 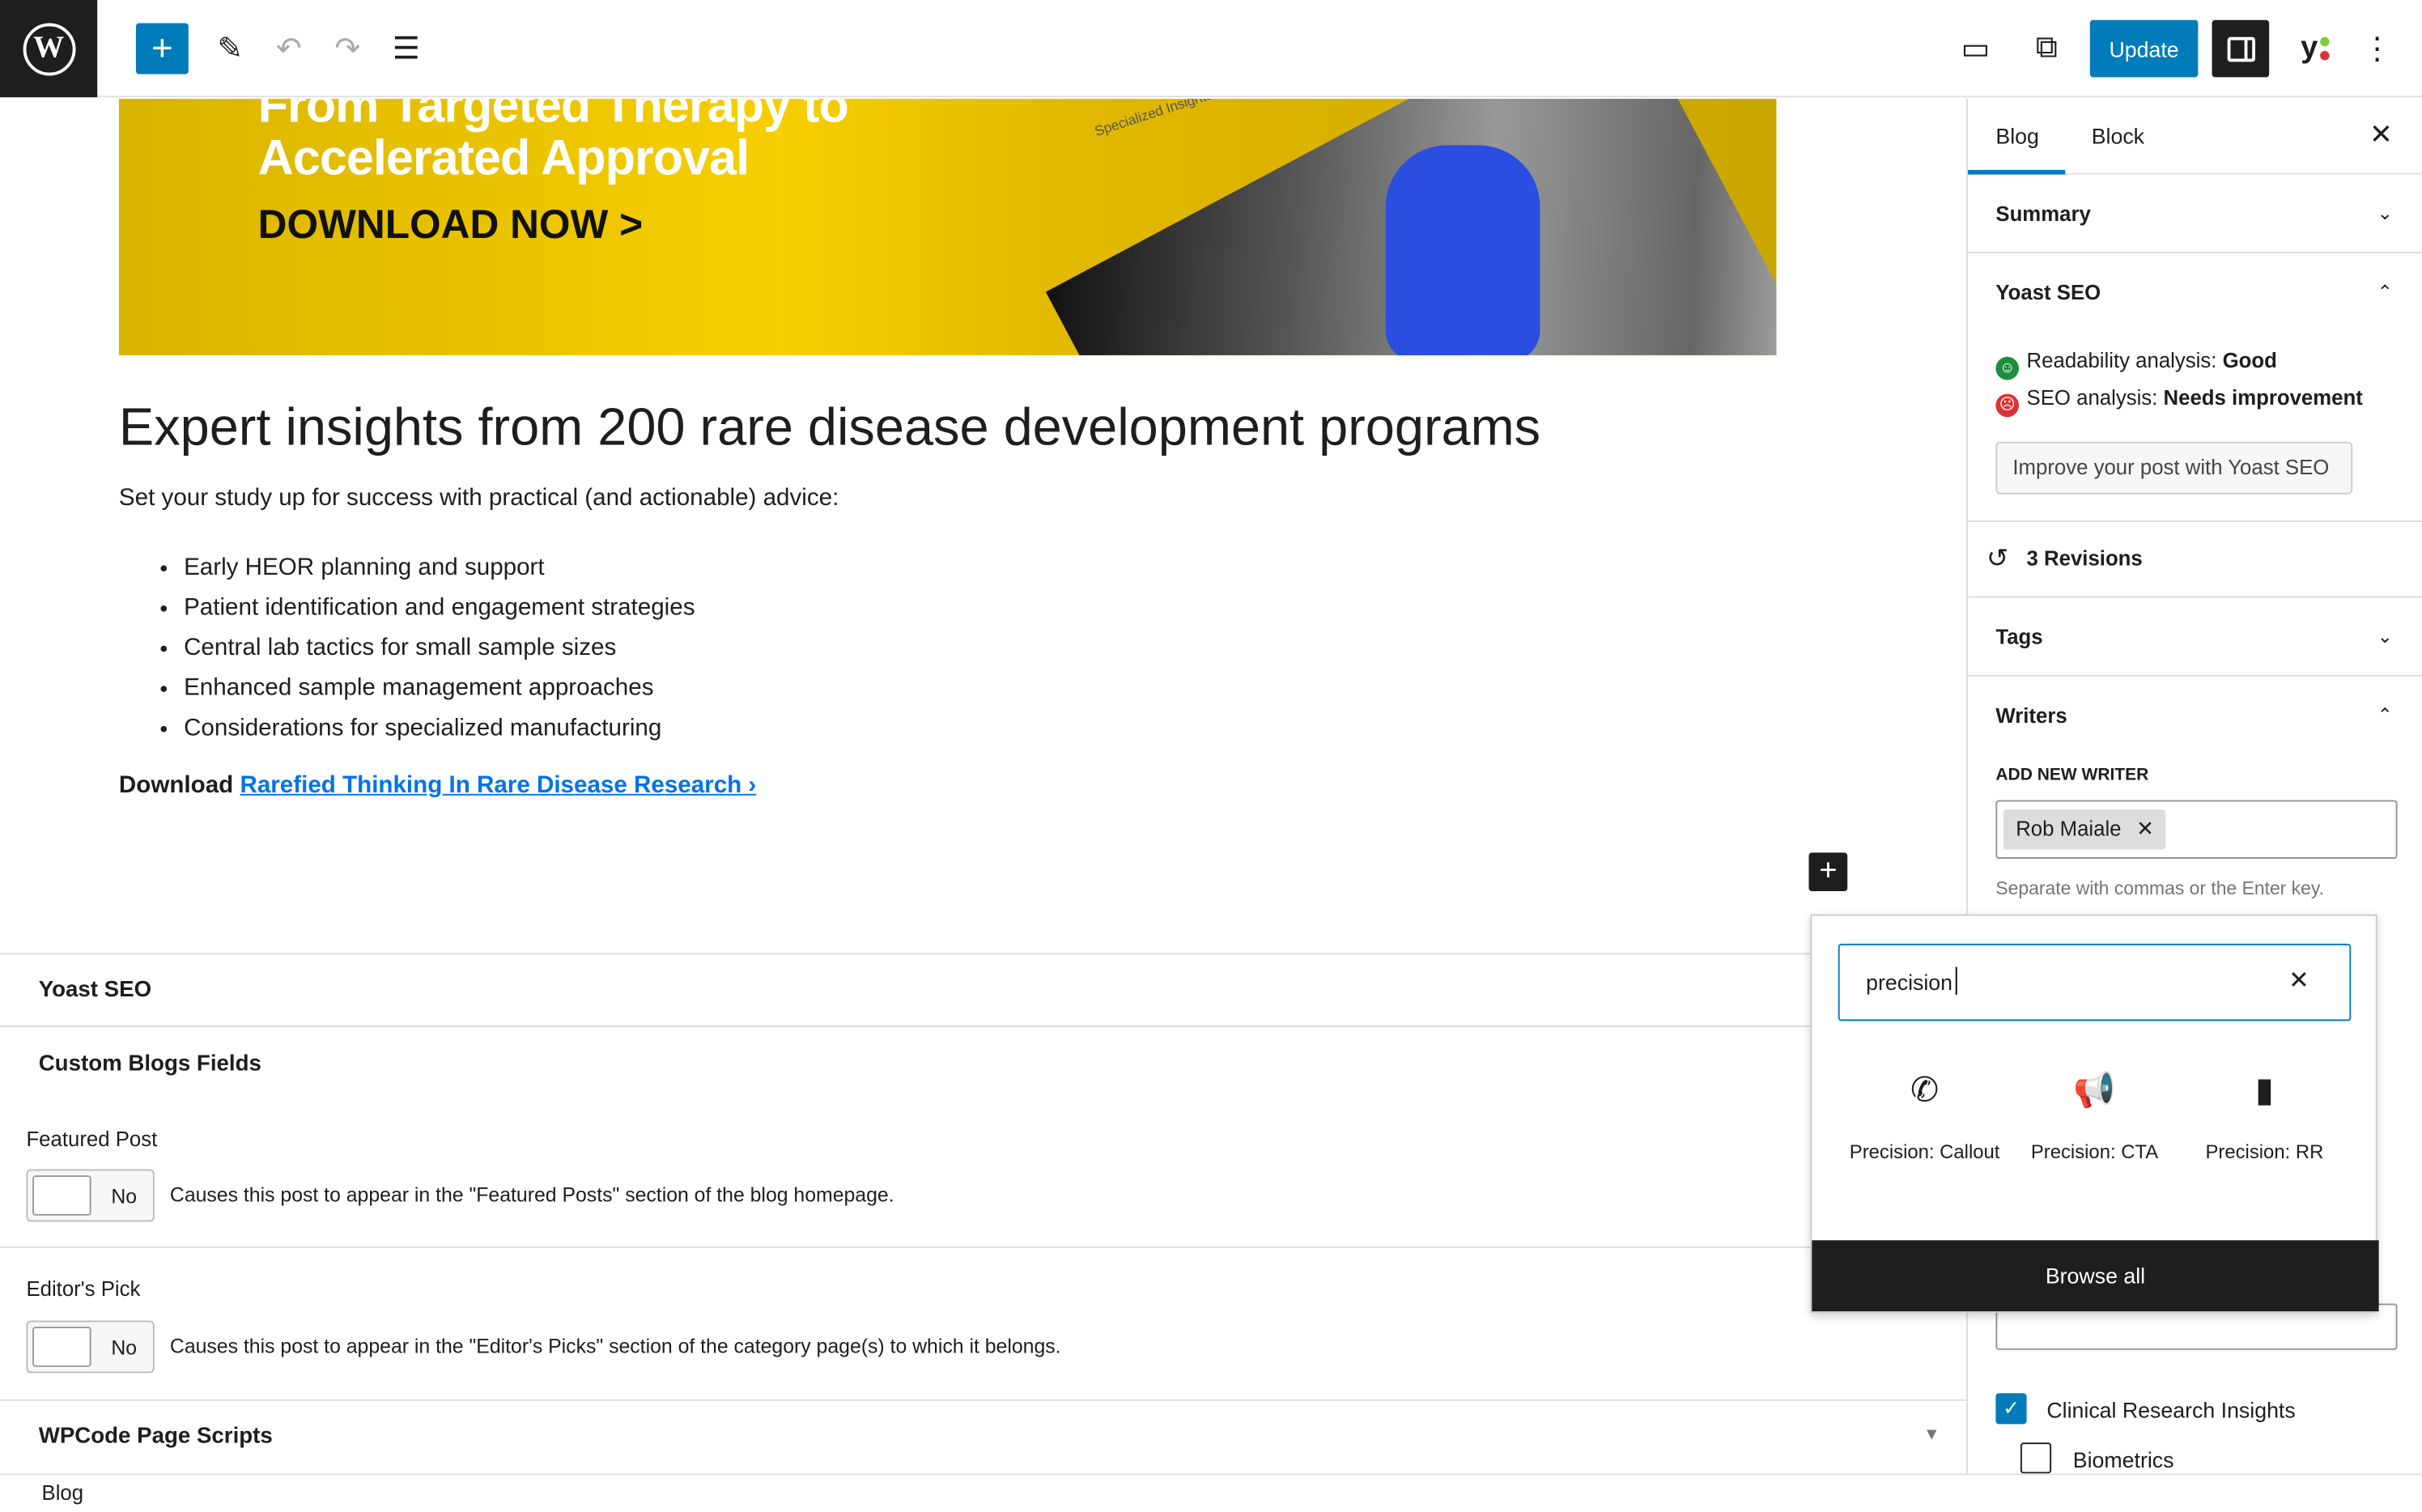 I want to click on add-block-button: +, so click(x=162, y=48).